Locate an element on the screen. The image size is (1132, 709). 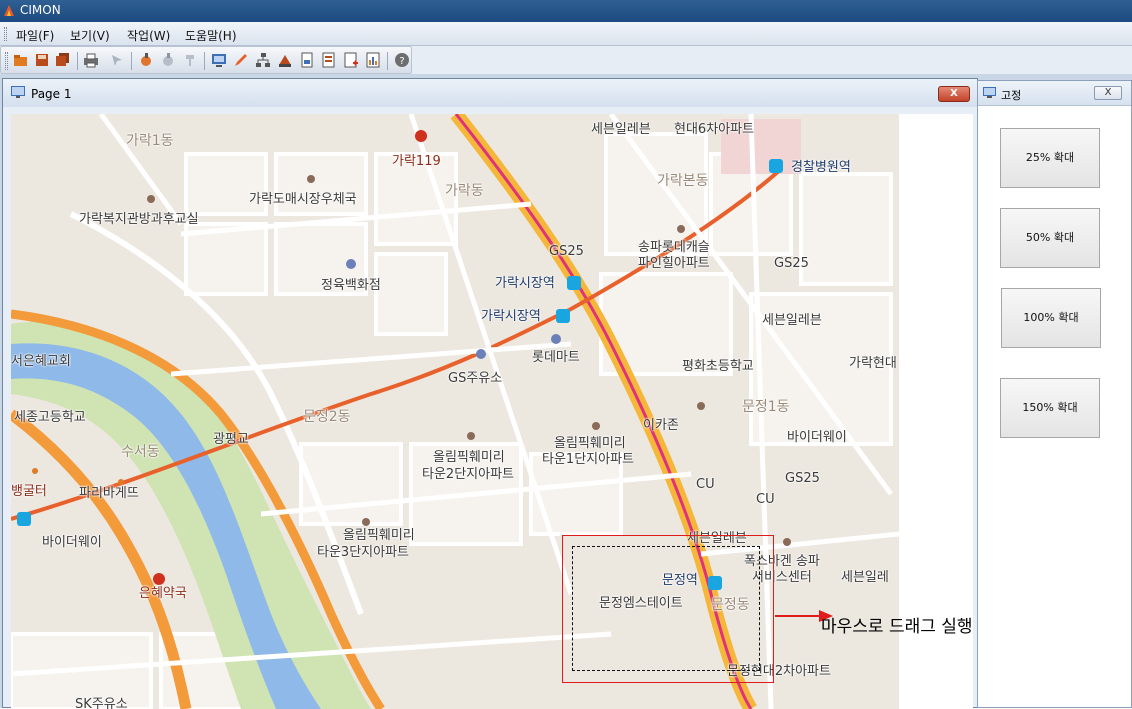
map-label: 가락현대 is located at coordinates (873, 363).